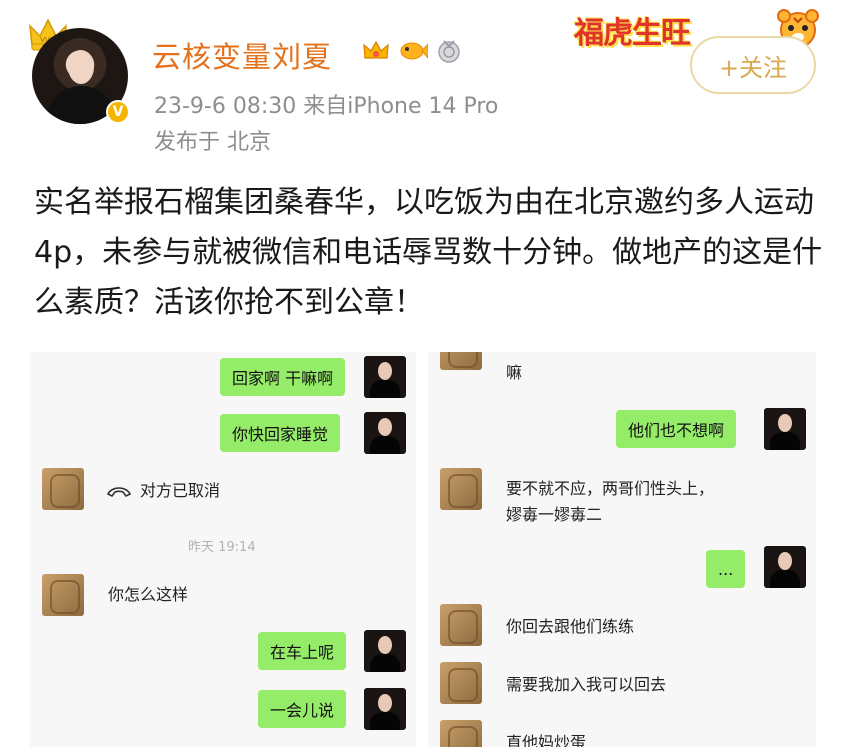 The height and width of the screenshot is (747, 846). I want to click on chat-bubble-self: 在车上呢, so click(302, 651).